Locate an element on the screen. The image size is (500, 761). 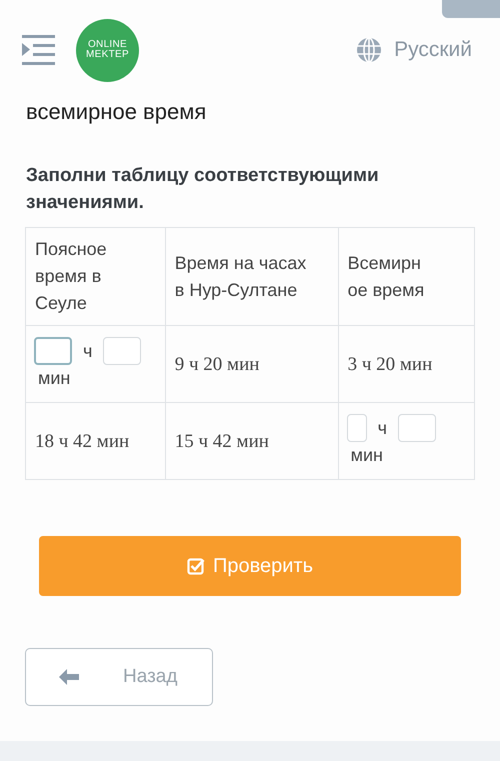
table-cell: 18 ч 42 мин is located at coordinates (96, 441).